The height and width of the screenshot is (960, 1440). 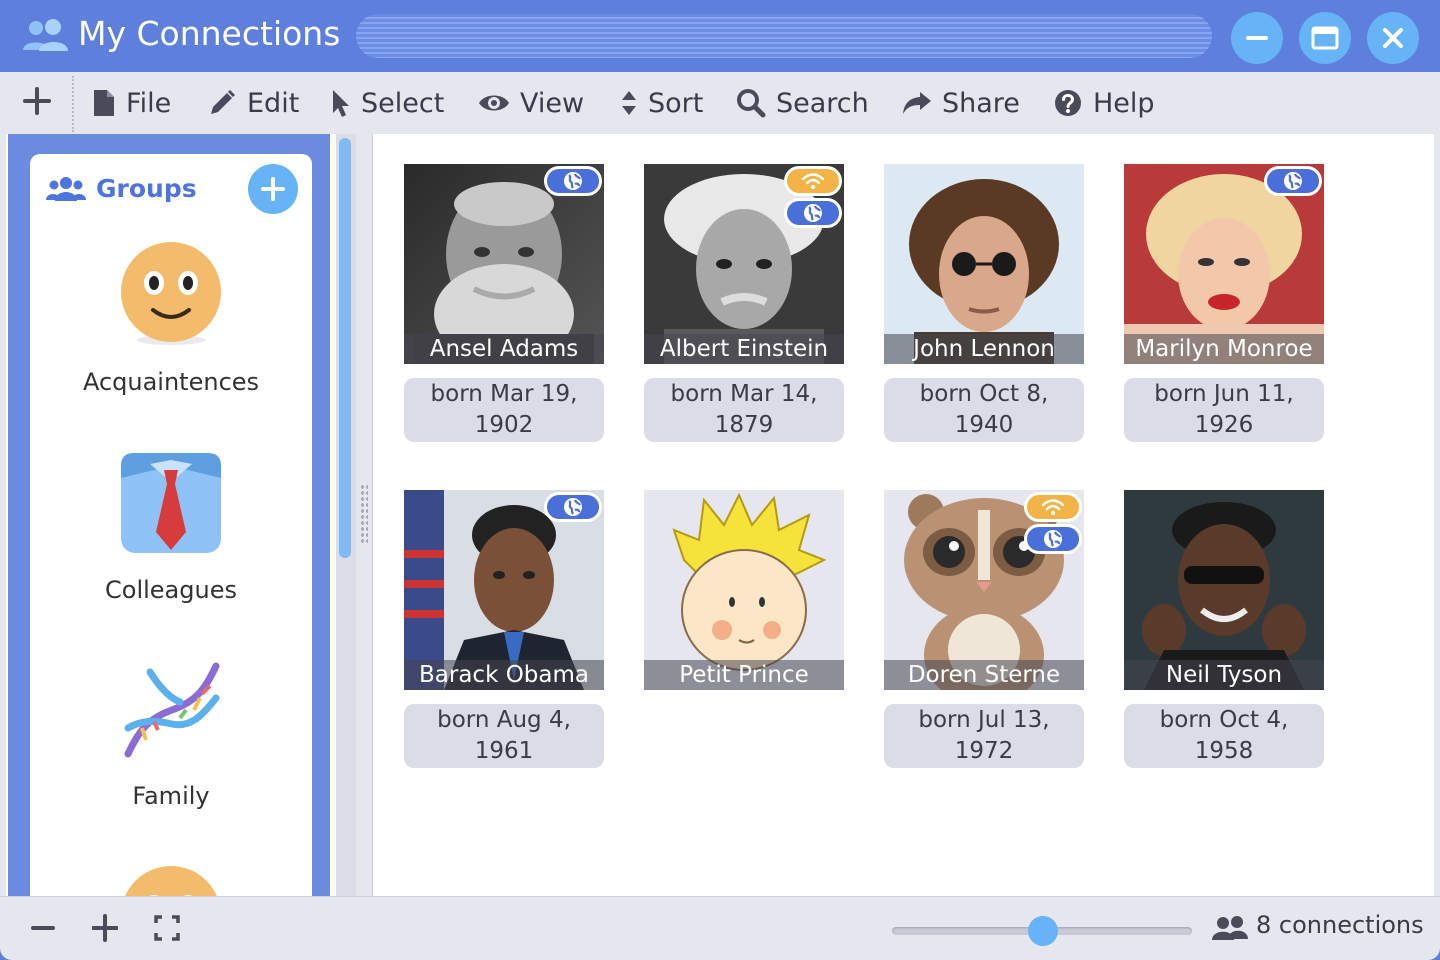 I want to click on contact-name: Albert Einstein, so click(x=744, y=349).